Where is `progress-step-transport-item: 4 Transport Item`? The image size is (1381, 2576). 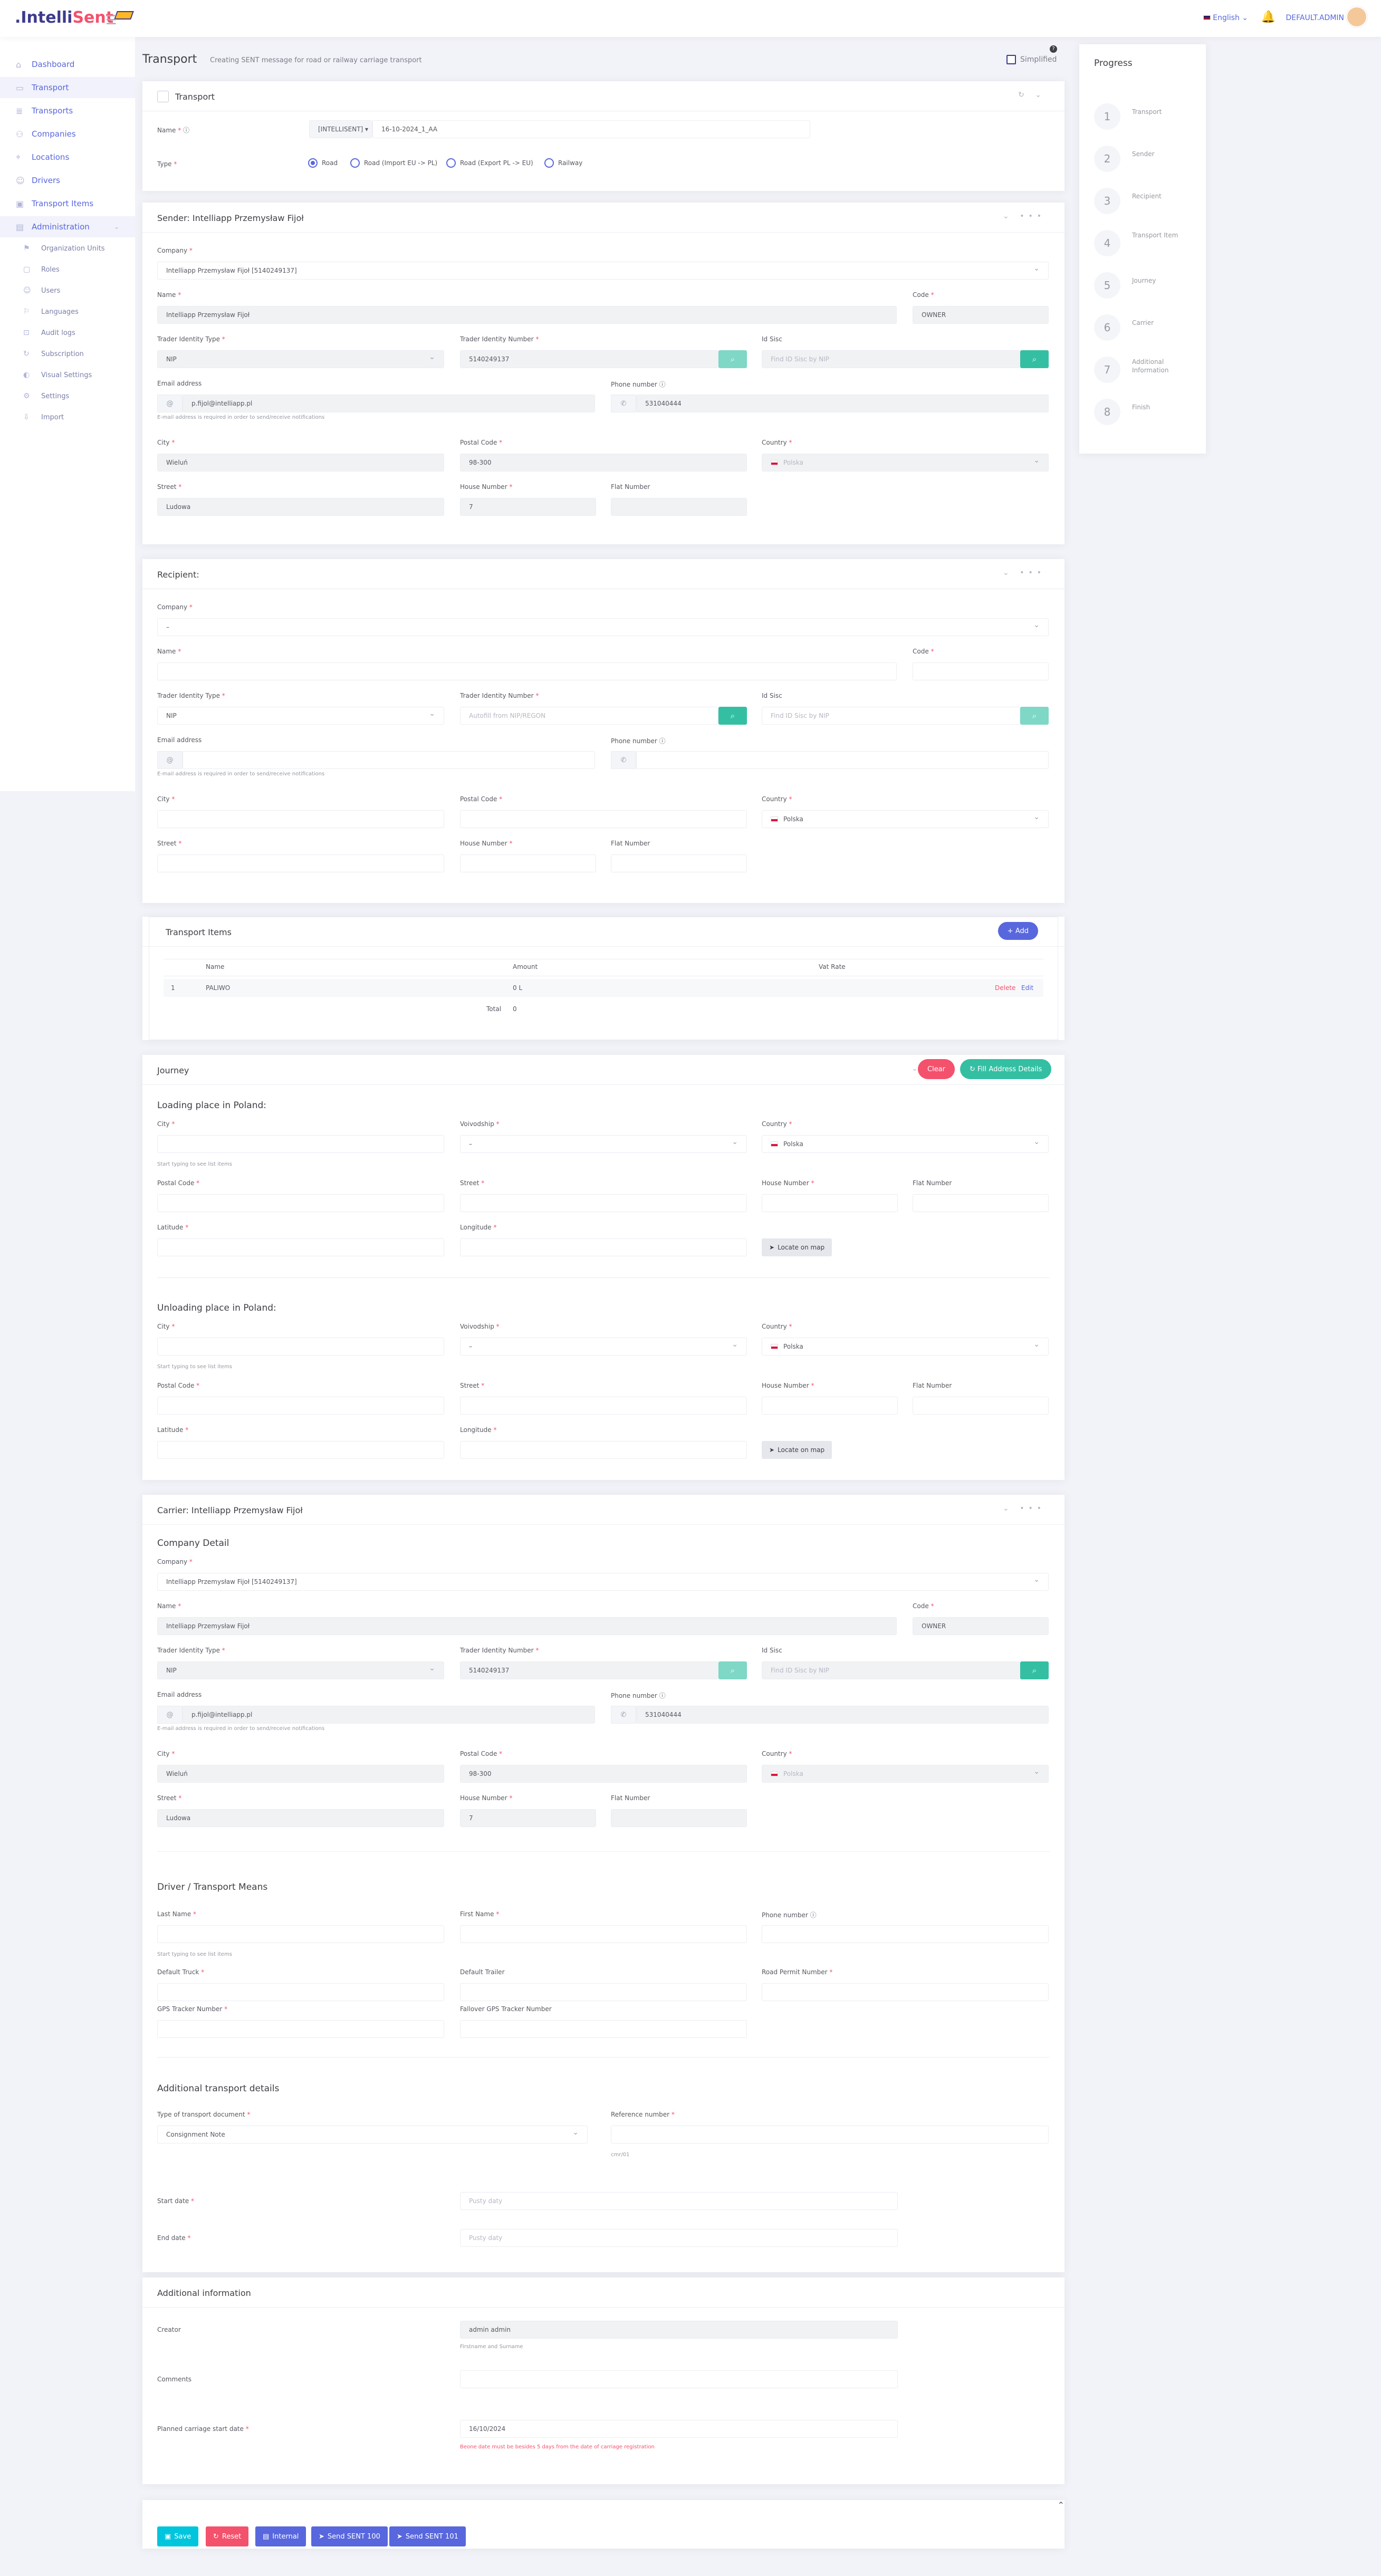 progress-step-transport-item: 4 Transport Item is located at coordinates (1147, 246).